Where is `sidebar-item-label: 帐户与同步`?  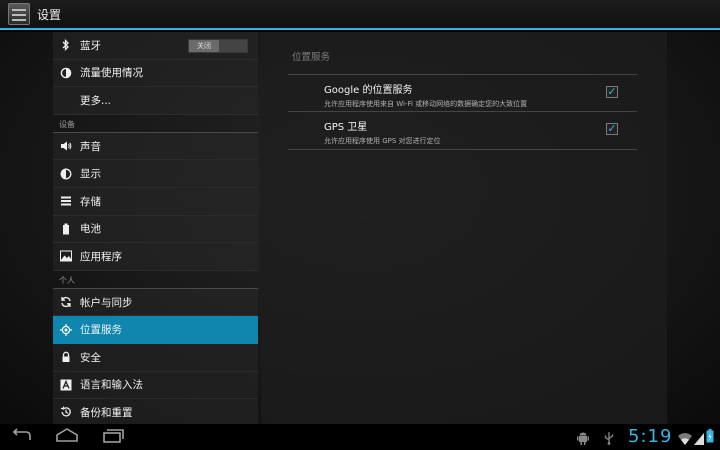
sidebar-item-label: 帐户与同步 is located at coordinates (106, 302).